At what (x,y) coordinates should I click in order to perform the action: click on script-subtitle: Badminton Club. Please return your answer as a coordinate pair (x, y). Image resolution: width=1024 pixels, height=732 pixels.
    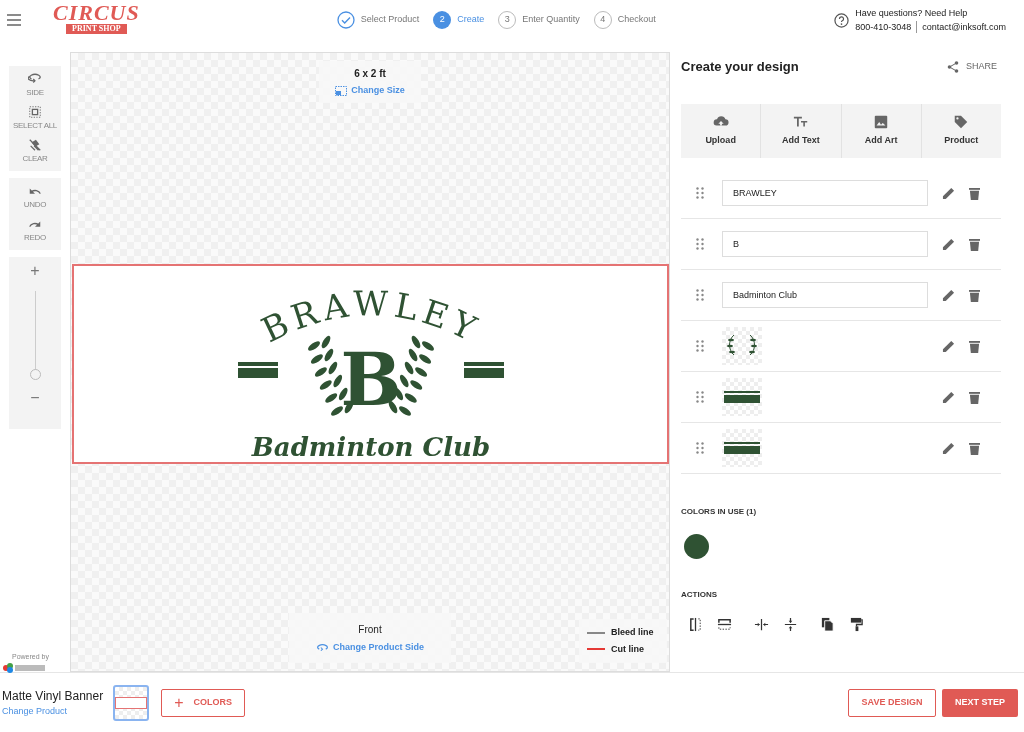
    Looking at the image, I should click on (370, 447).